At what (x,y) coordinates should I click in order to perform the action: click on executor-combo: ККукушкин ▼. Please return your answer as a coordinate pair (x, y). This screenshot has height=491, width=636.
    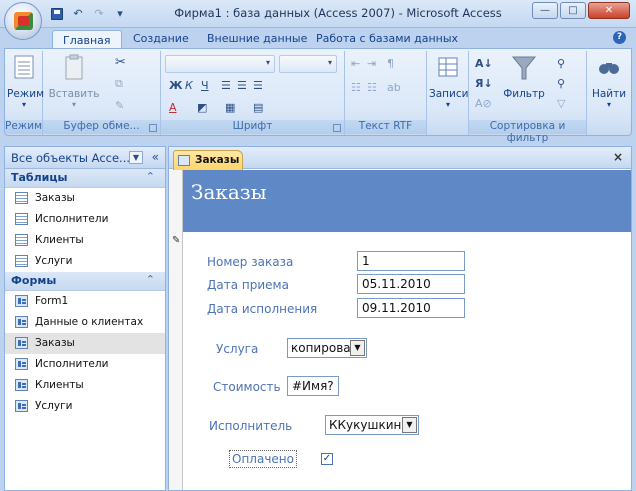
    Looking at the image, I should click on (372, 425).